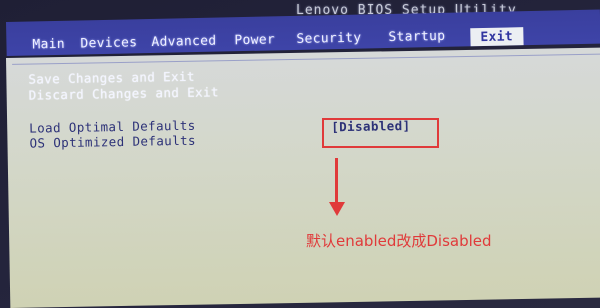 The width and height of the screenshot is (600, 308). Describe the element at coordinates (416, 37) in the screenshot. I see `tab-startup: Startup` at that location.